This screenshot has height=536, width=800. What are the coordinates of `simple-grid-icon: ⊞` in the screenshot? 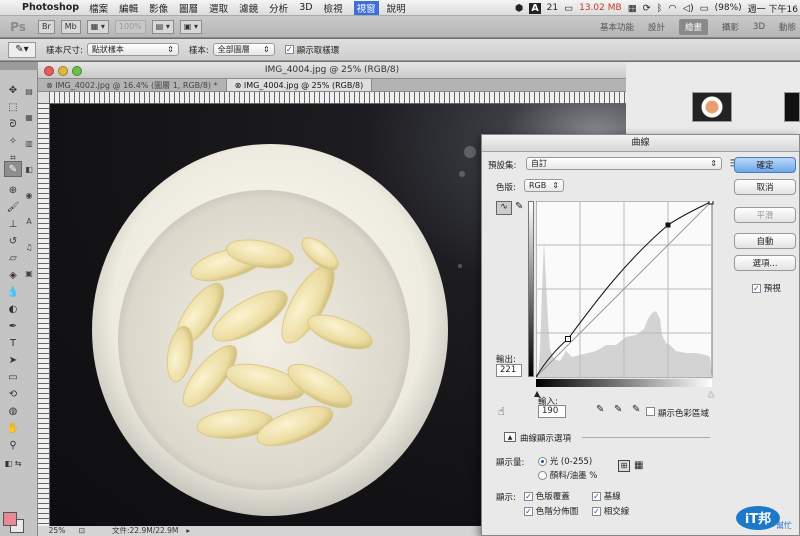 It's located at (624, 466).